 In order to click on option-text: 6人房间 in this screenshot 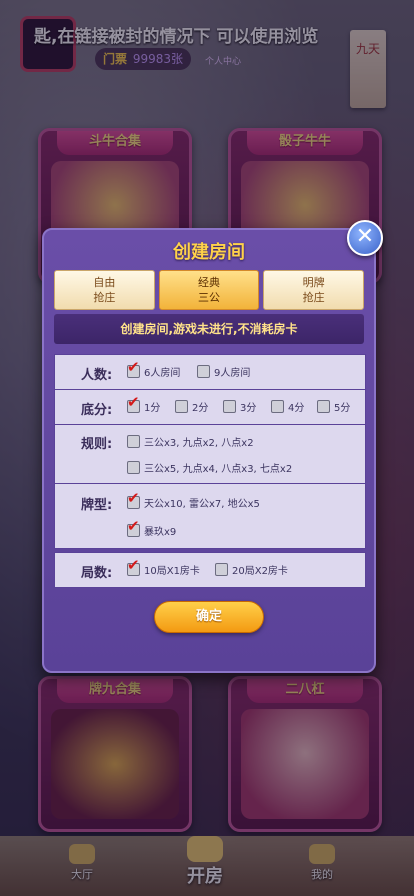, I will do `click(162, 373)`.